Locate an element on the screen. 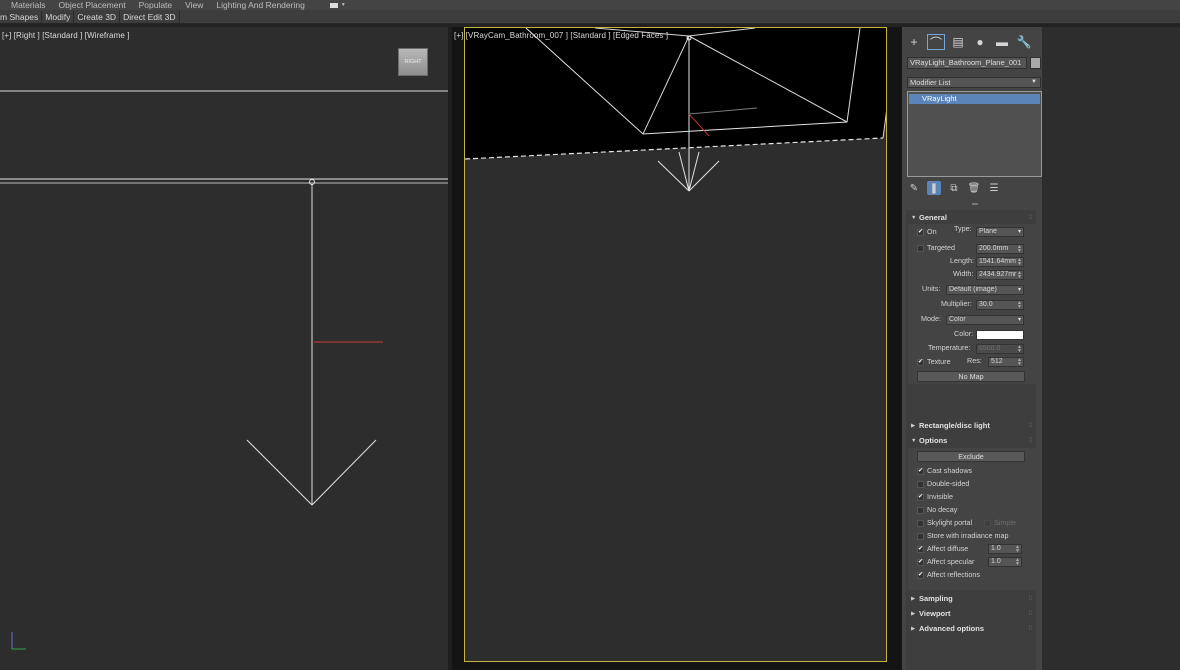 This screenshot has width=1180, height=670. res-value: 512 is located at coordinates (997, 361).